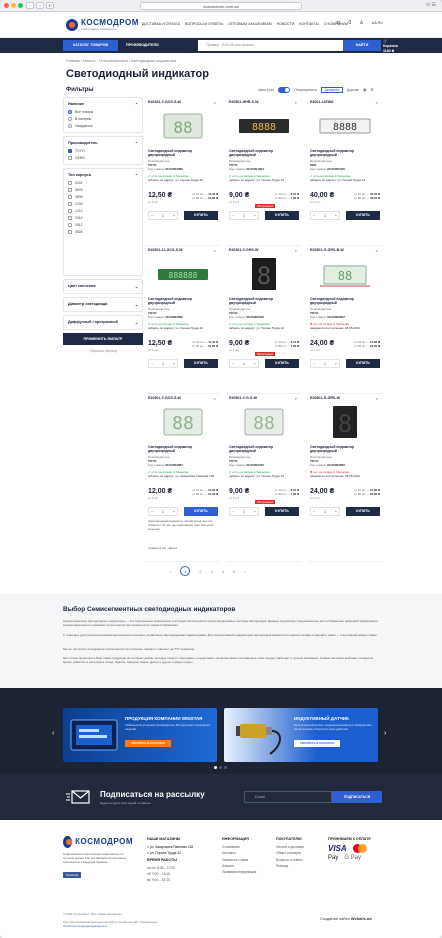 The width and height of the screenshot is (442, 938). What do you see at coordinates (103, 112) in the screenshot?
I see `filter-option: Все товары` at bounding box center [103, 112].